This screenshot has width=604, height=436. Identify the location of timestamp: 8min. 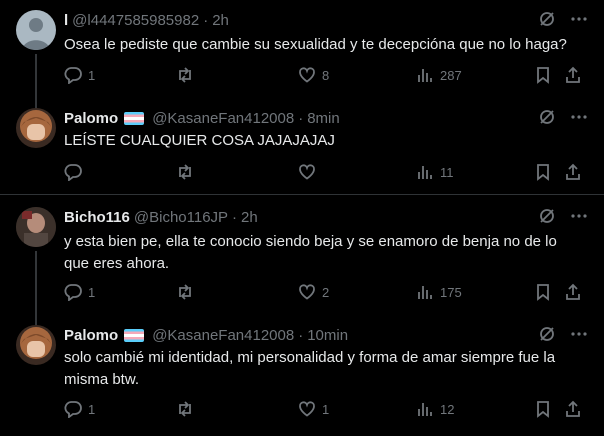
(323, 118).